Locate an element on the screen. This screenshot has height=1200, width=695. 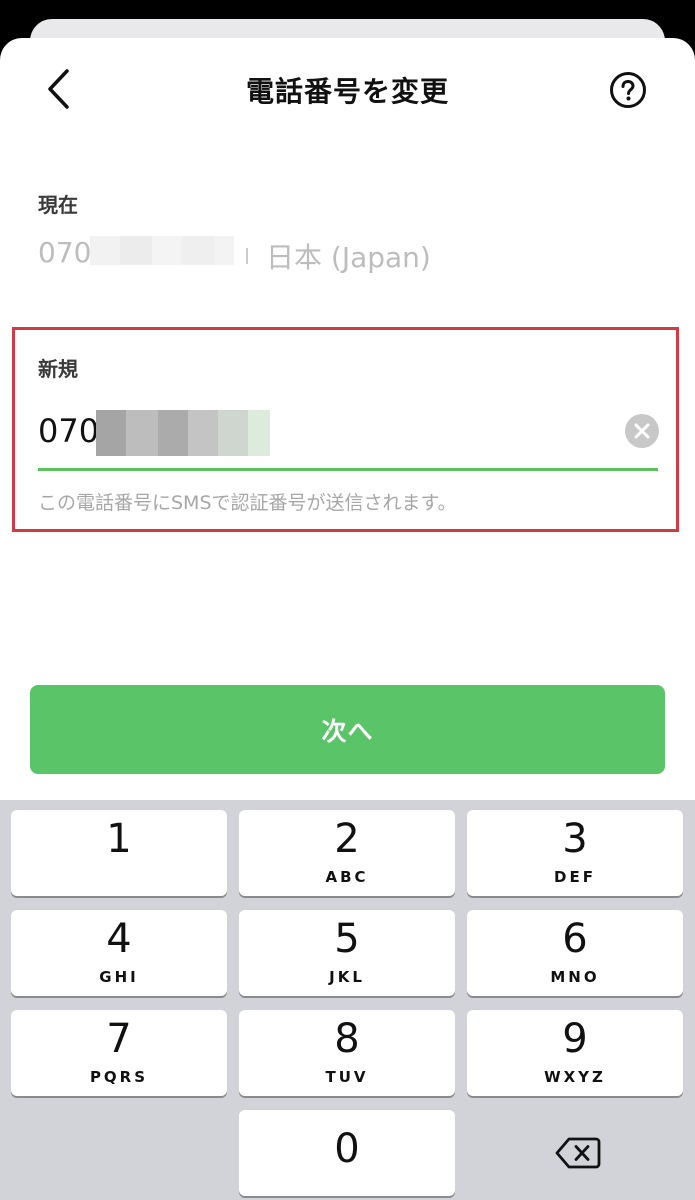
question-circle-icon is located at coordinates (628, 90).